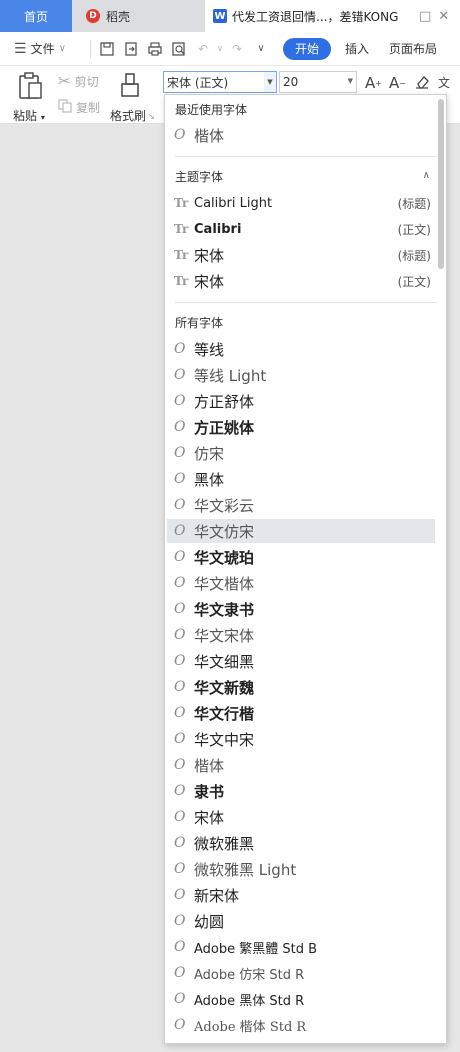 The width and height of the screenshot is (460, 1052). I want to click on font-item: O Adobe 黑体 Std R, so click(301, 999).